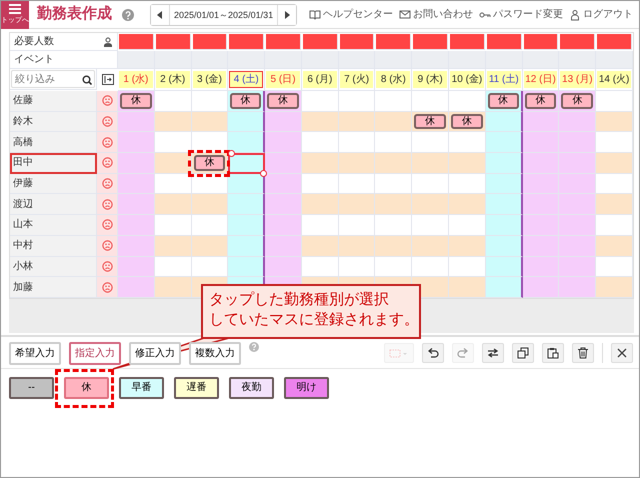 The image size is (640, 478). What do you see at coordinates (34, 41) in the screenshot?
I see `row-label: 必要人数` at bounding box center [34, 41].